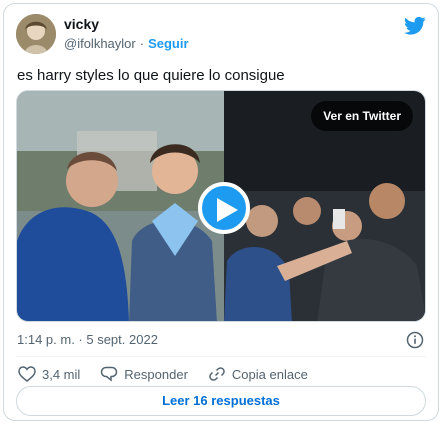  Describe the element at coordinates (126, 34) in the screenshot. I see `author-block: vicky @ifolkhaylor · Seguir` at that location.